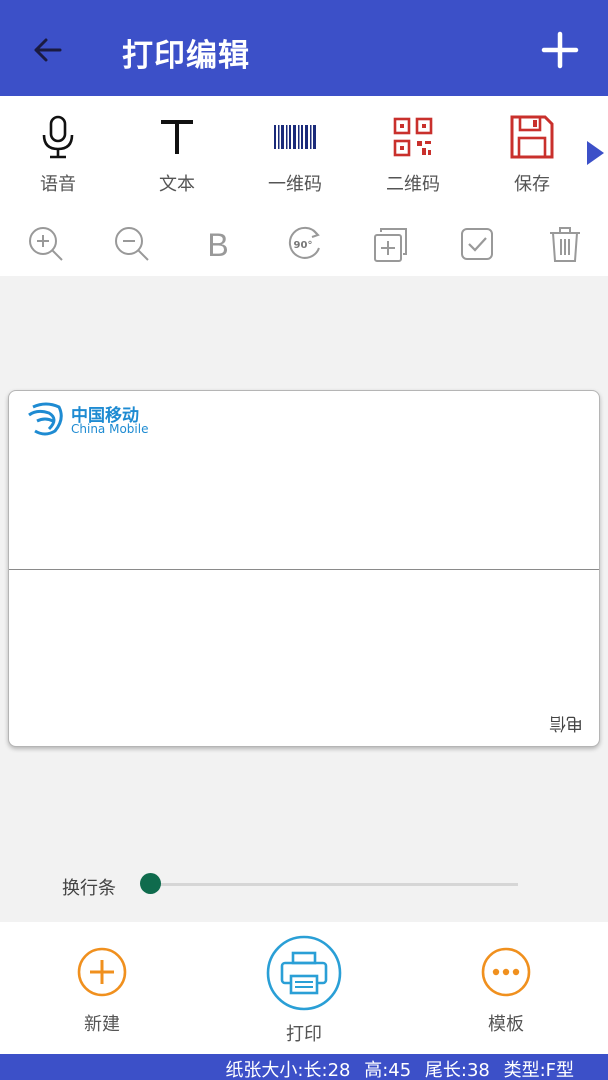  I want to click on app-bar: 打印编辑, so click(304, 48).